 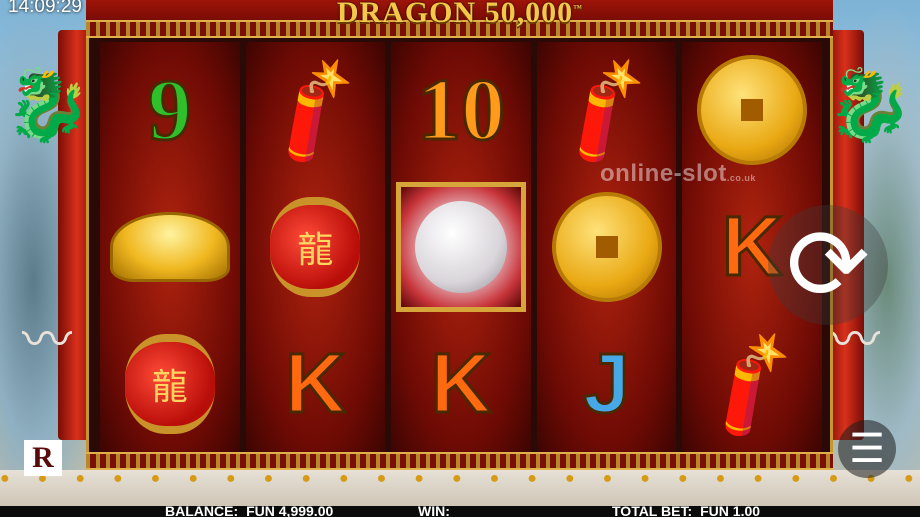 I want to click on provider-logo: R, so click(x=43, y=458).